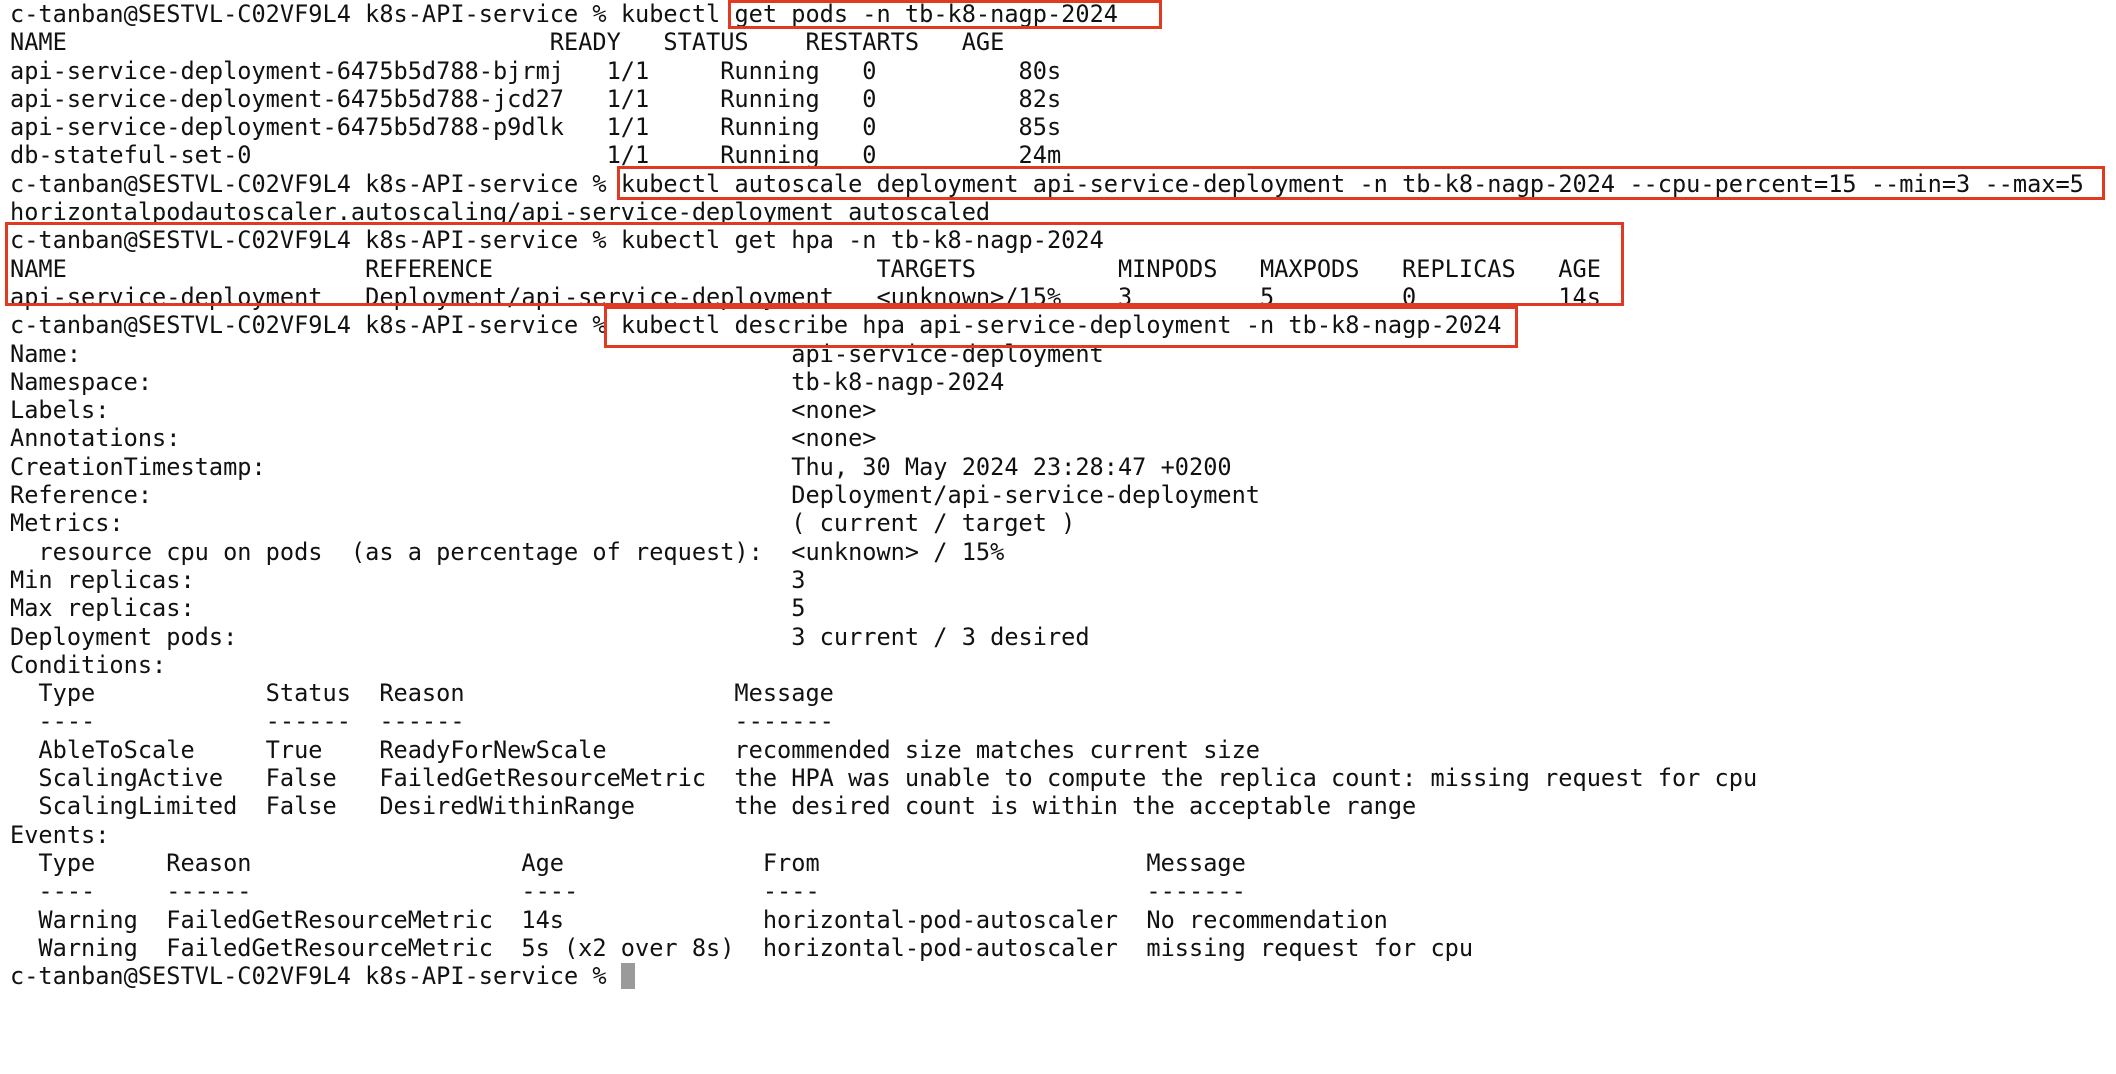 This screenshot has width=2116, height=1074. Describe the element at coordinates (422, 693) in the screenshot. I see `conditions-table-header: Type Status Reason Message` at that location.